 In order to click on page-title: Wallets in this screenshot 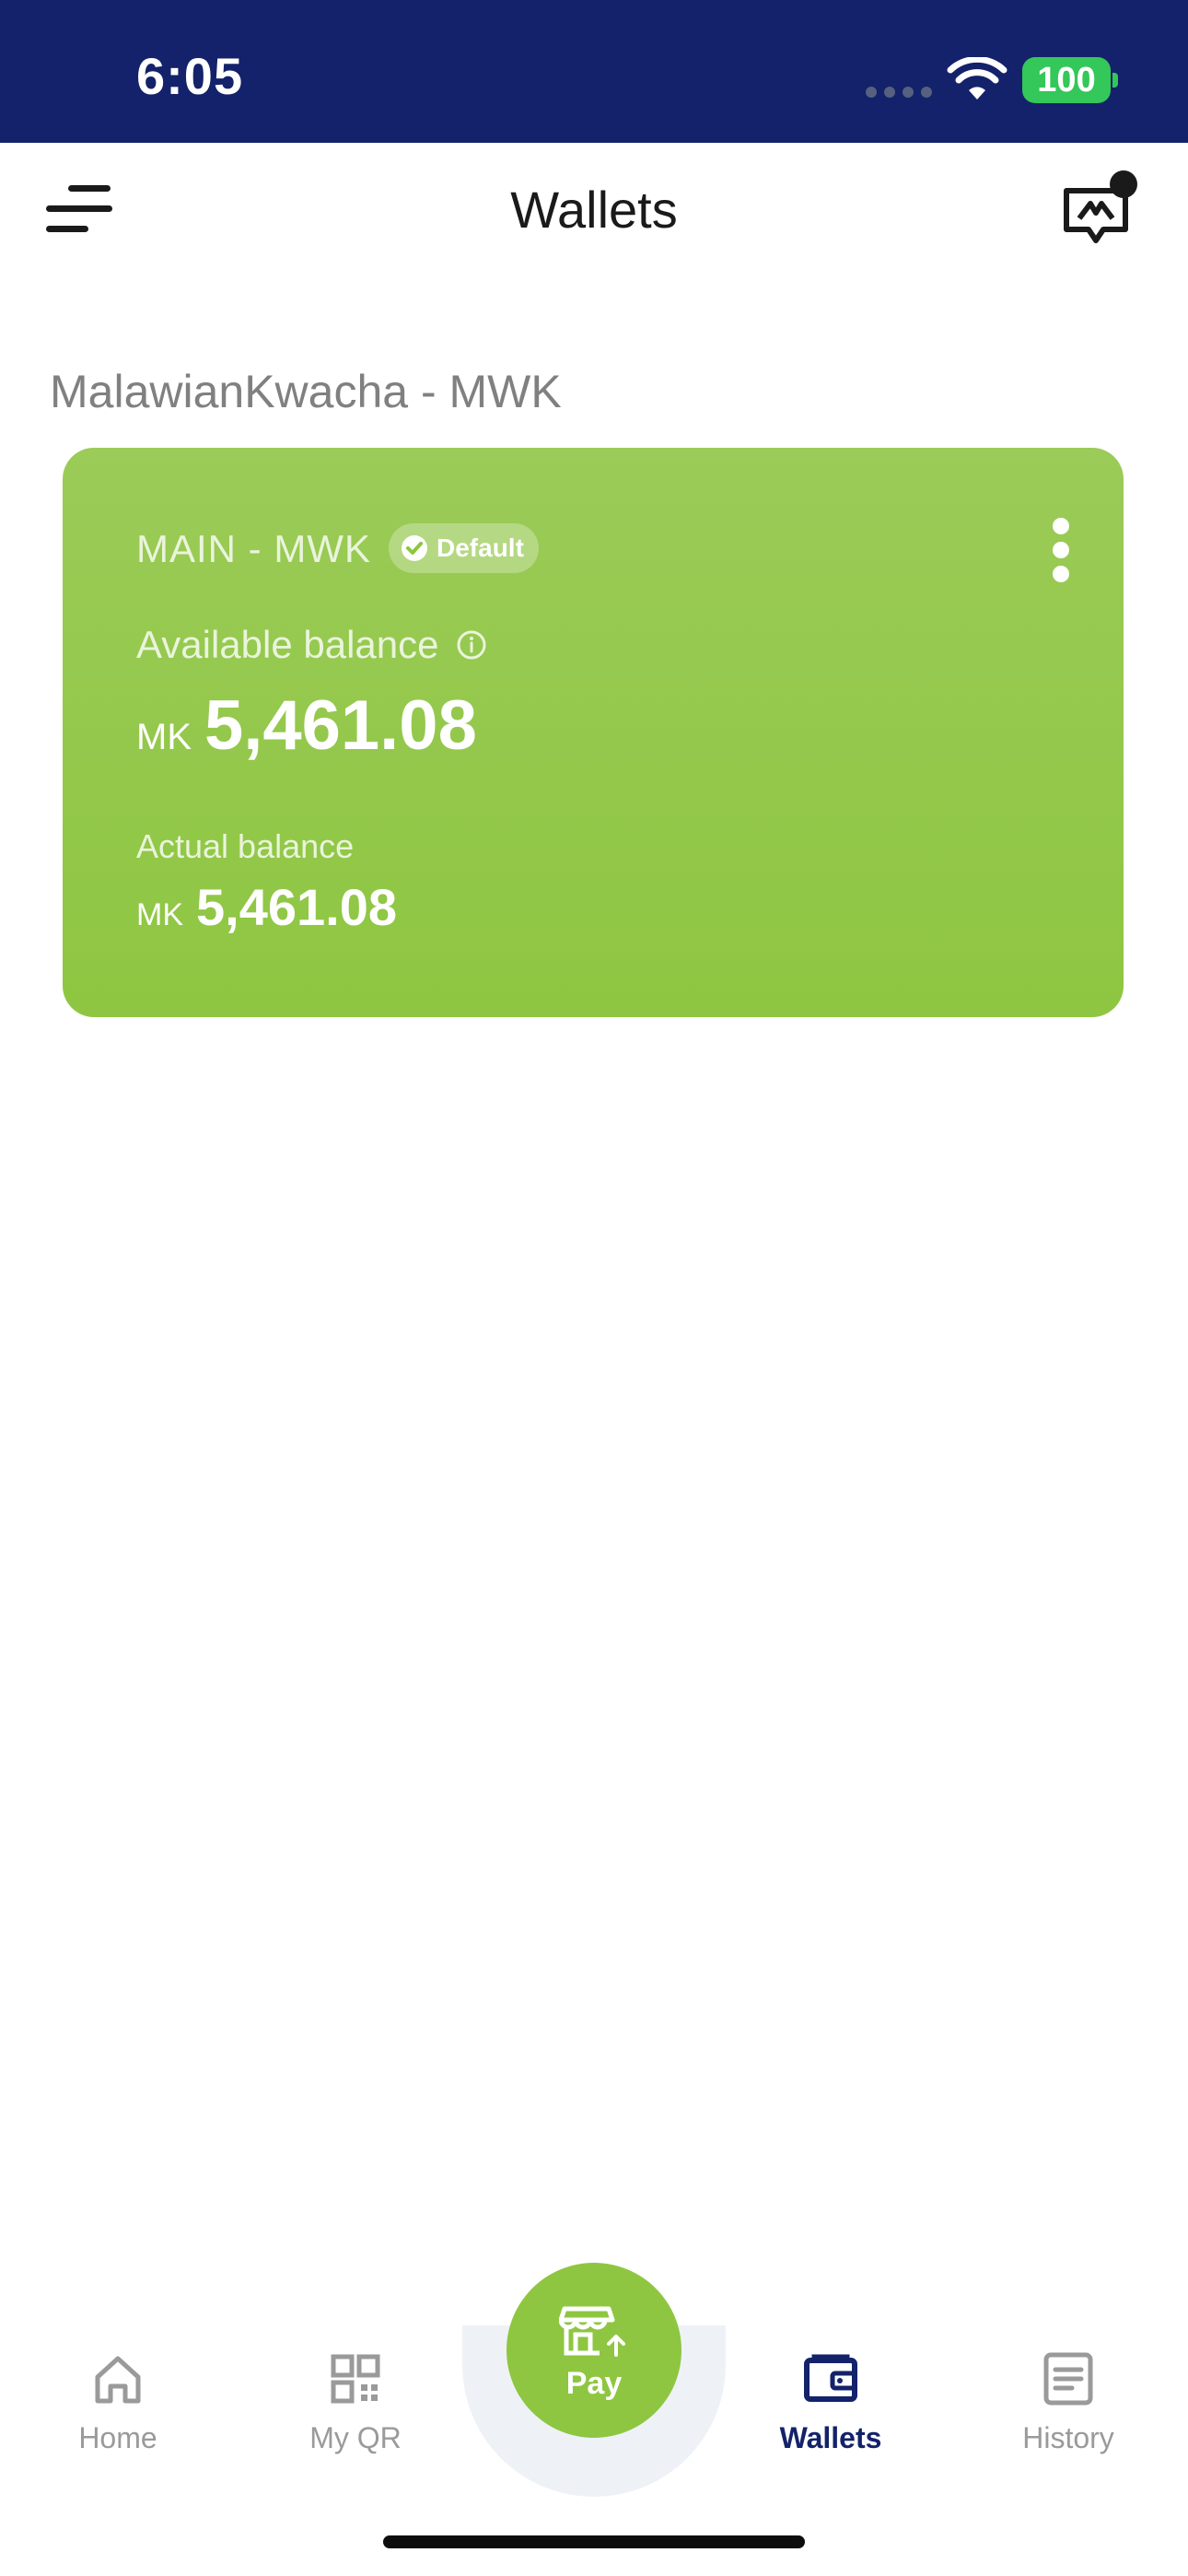, I will do `click(594, 210)`.